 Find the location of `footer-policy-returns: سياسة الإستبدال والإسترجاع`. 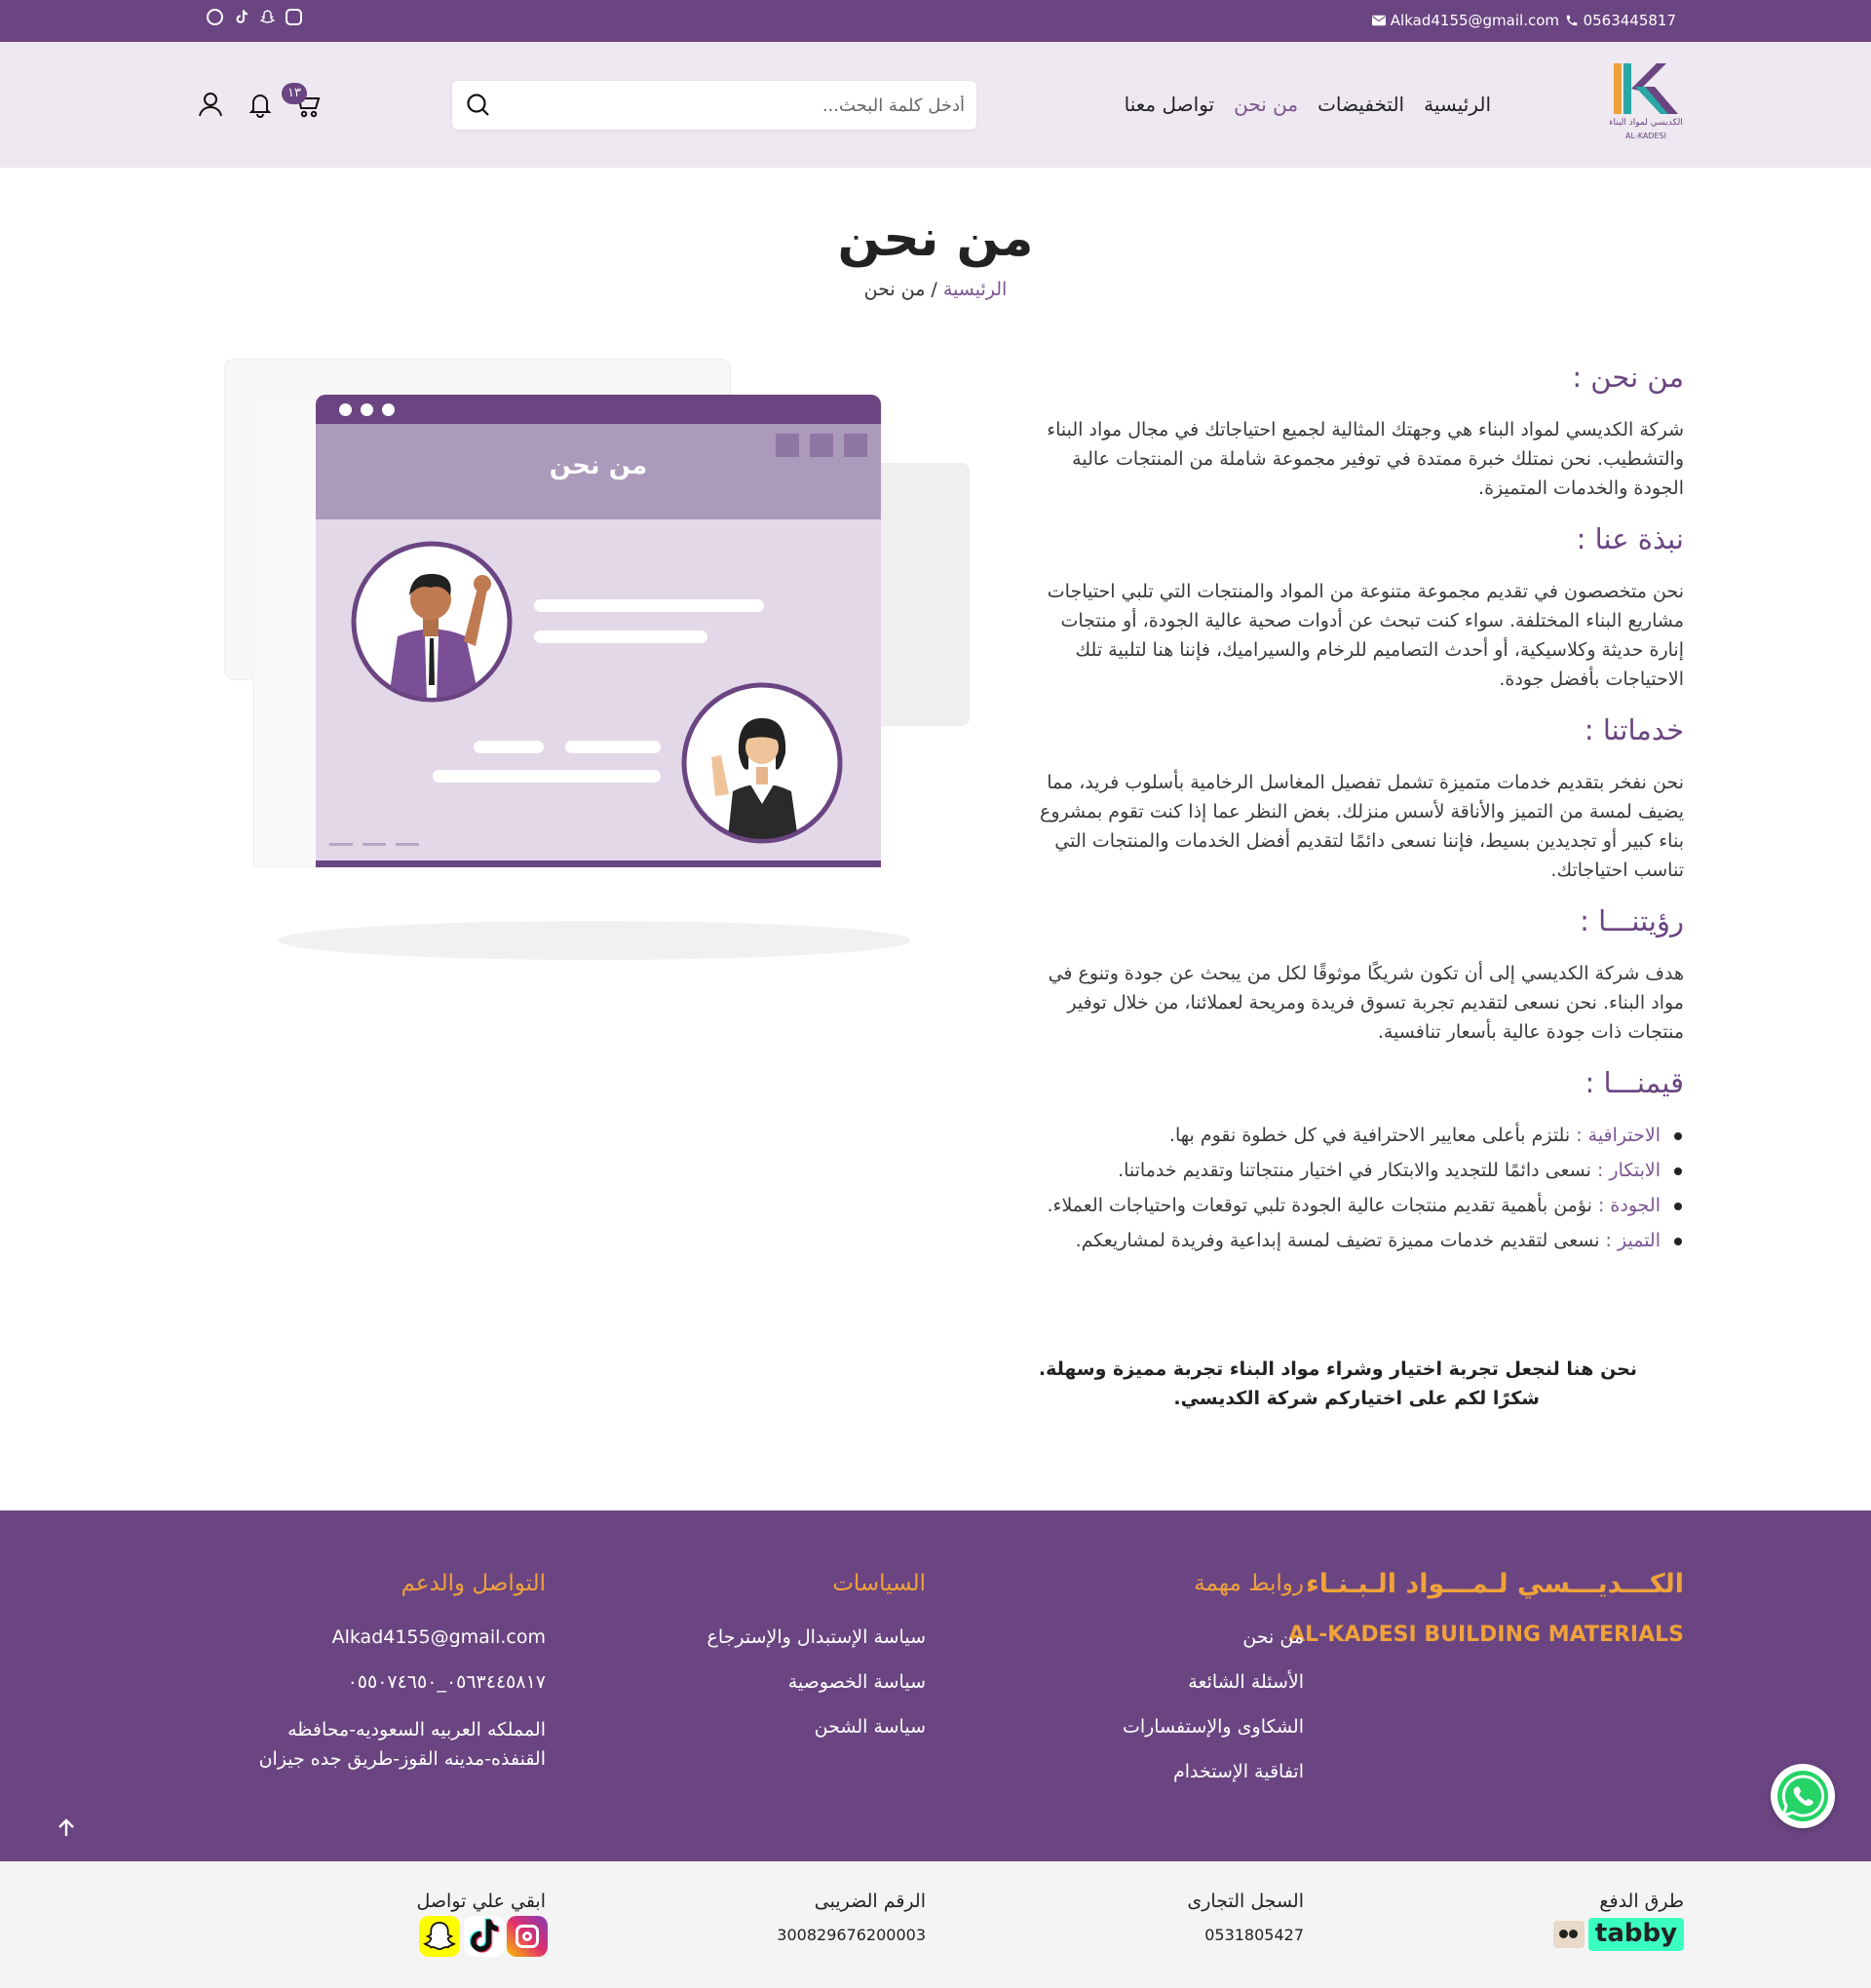

footer-policy-returns: سياسة الإستبدال والإسترجاع is located at coordinates (770, 1637).